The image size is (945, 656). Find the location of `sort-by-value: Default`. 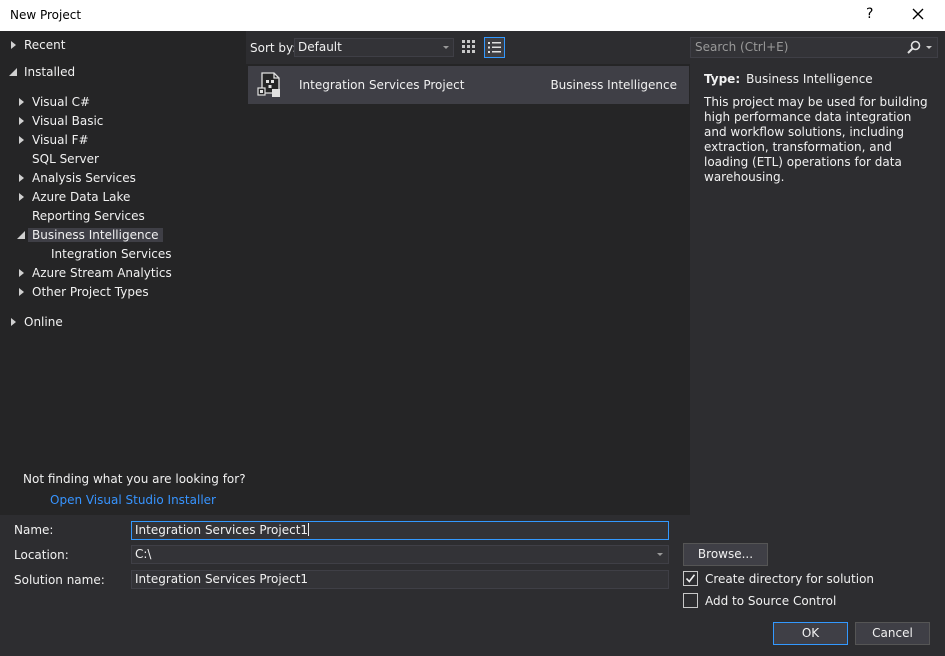

sort-by-value: Default is located at coordinates (320, 47).